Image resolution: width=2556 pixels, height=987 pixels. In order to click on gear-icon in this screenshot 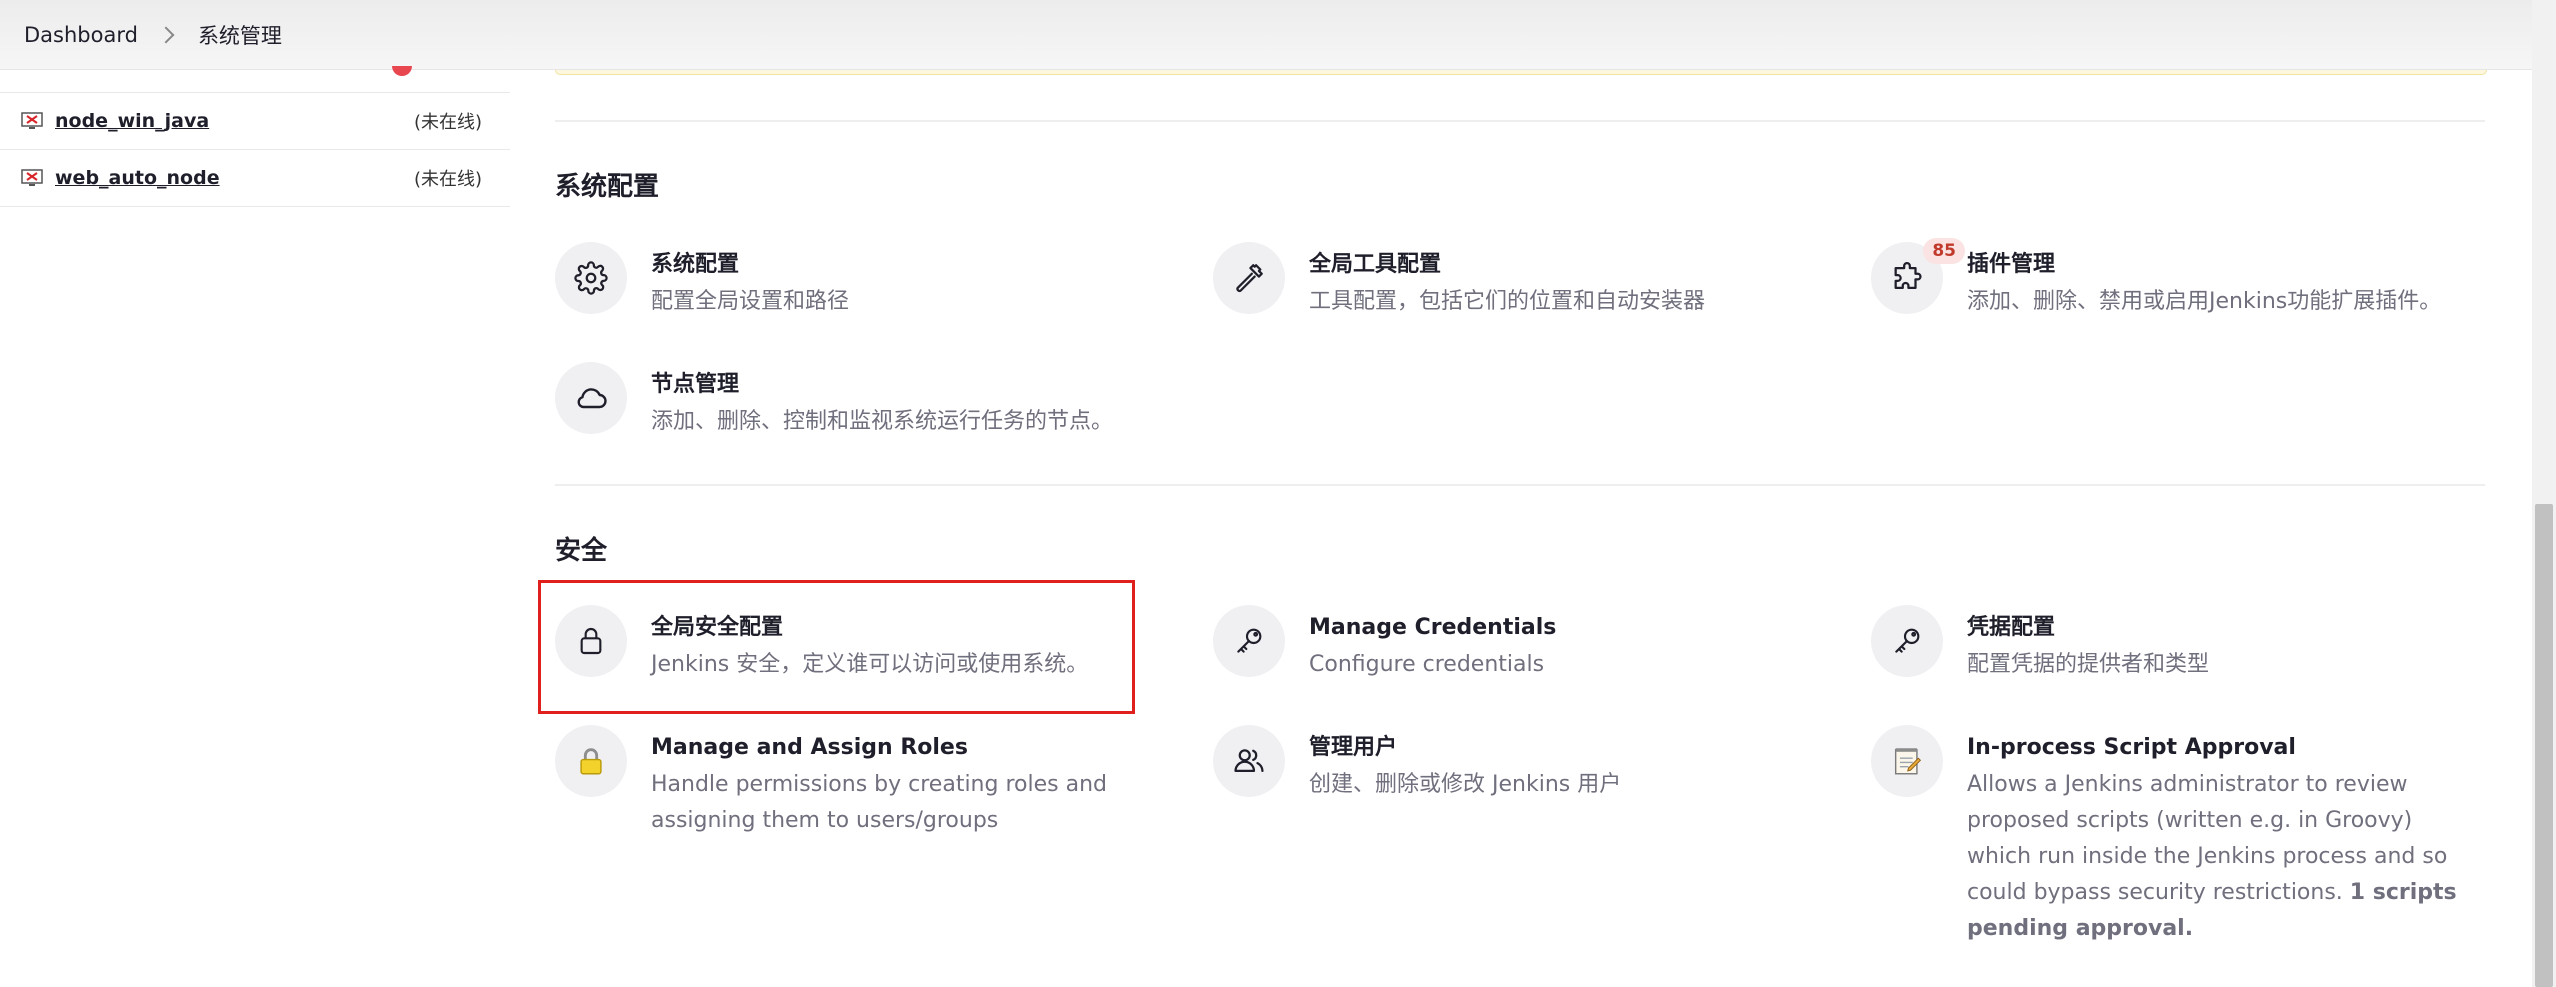, I will do `click(591, 278)`.